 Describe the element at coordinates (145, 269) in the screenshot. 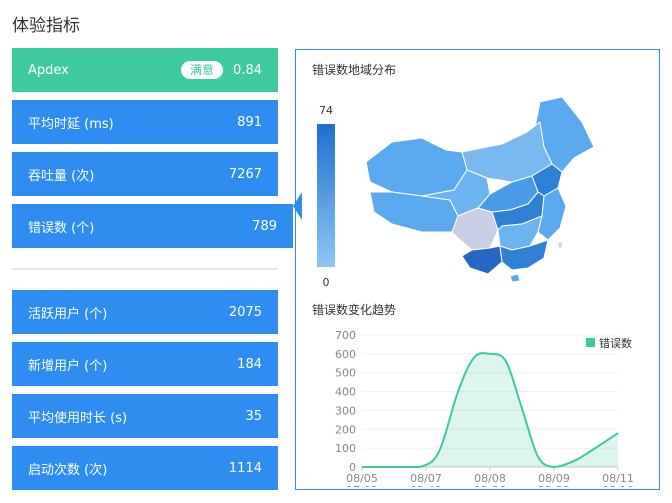

I see `section-divider` at that location.